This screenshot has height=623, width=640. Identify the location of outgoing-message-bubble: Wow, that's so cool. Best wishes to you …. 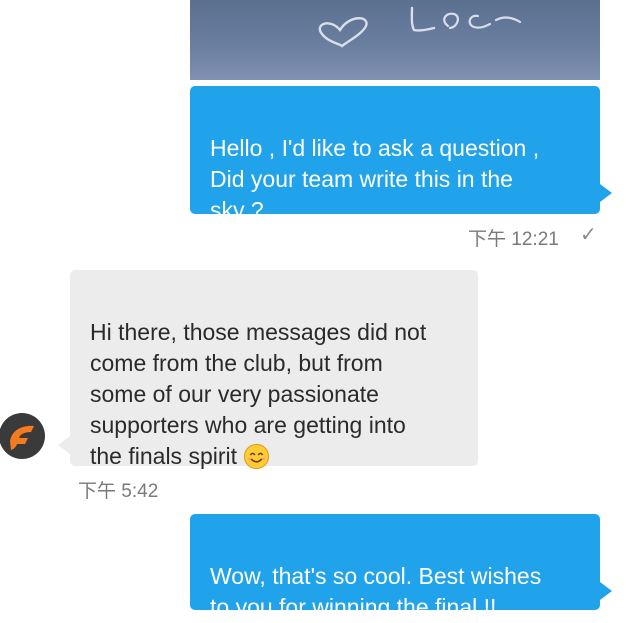
(395, 567).